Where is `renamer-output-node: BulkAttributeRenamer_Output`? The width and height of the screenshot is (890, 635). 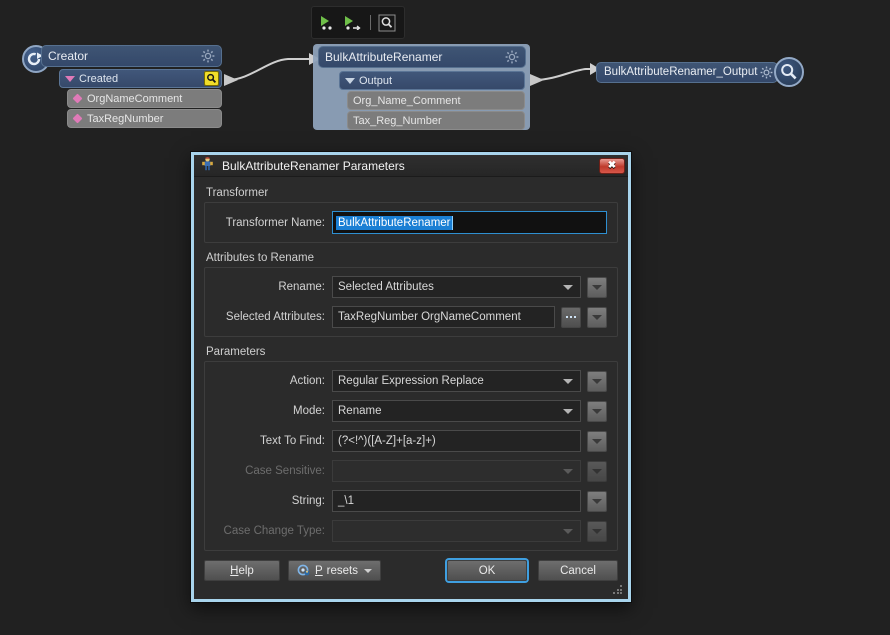 renamer-output-node: BulkAttributeRenamer_Output is located at coordinates (700, 72).